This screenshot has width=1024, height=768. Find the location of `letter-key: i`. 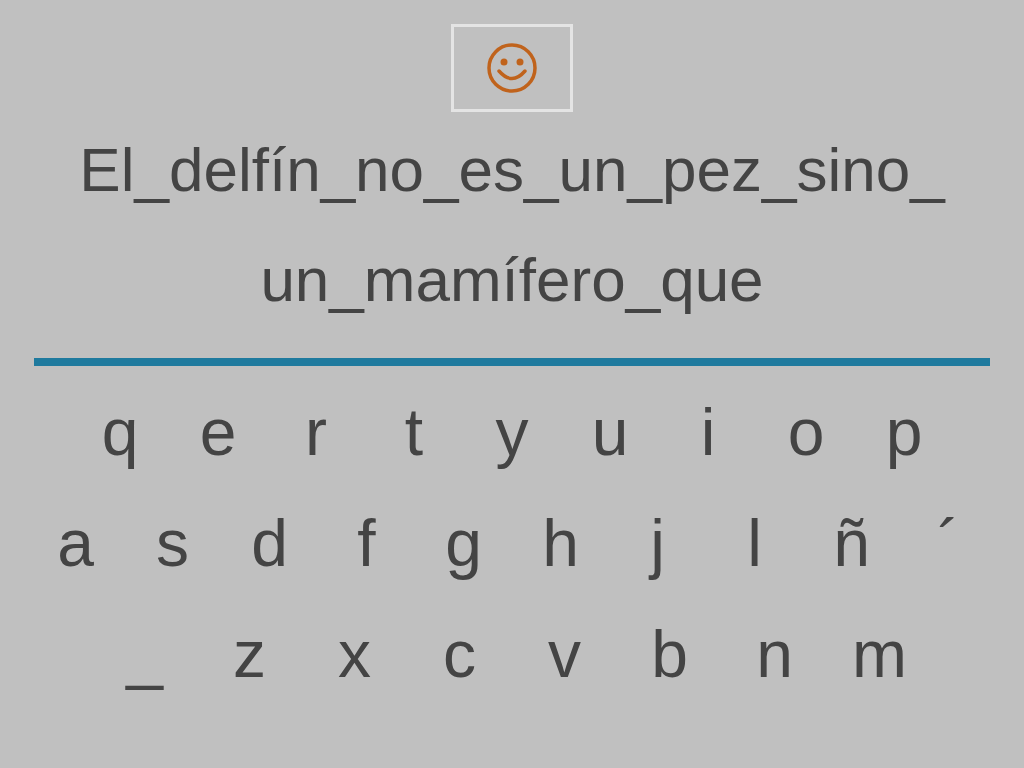

letter-key: i is located at coordinates (708, 431).